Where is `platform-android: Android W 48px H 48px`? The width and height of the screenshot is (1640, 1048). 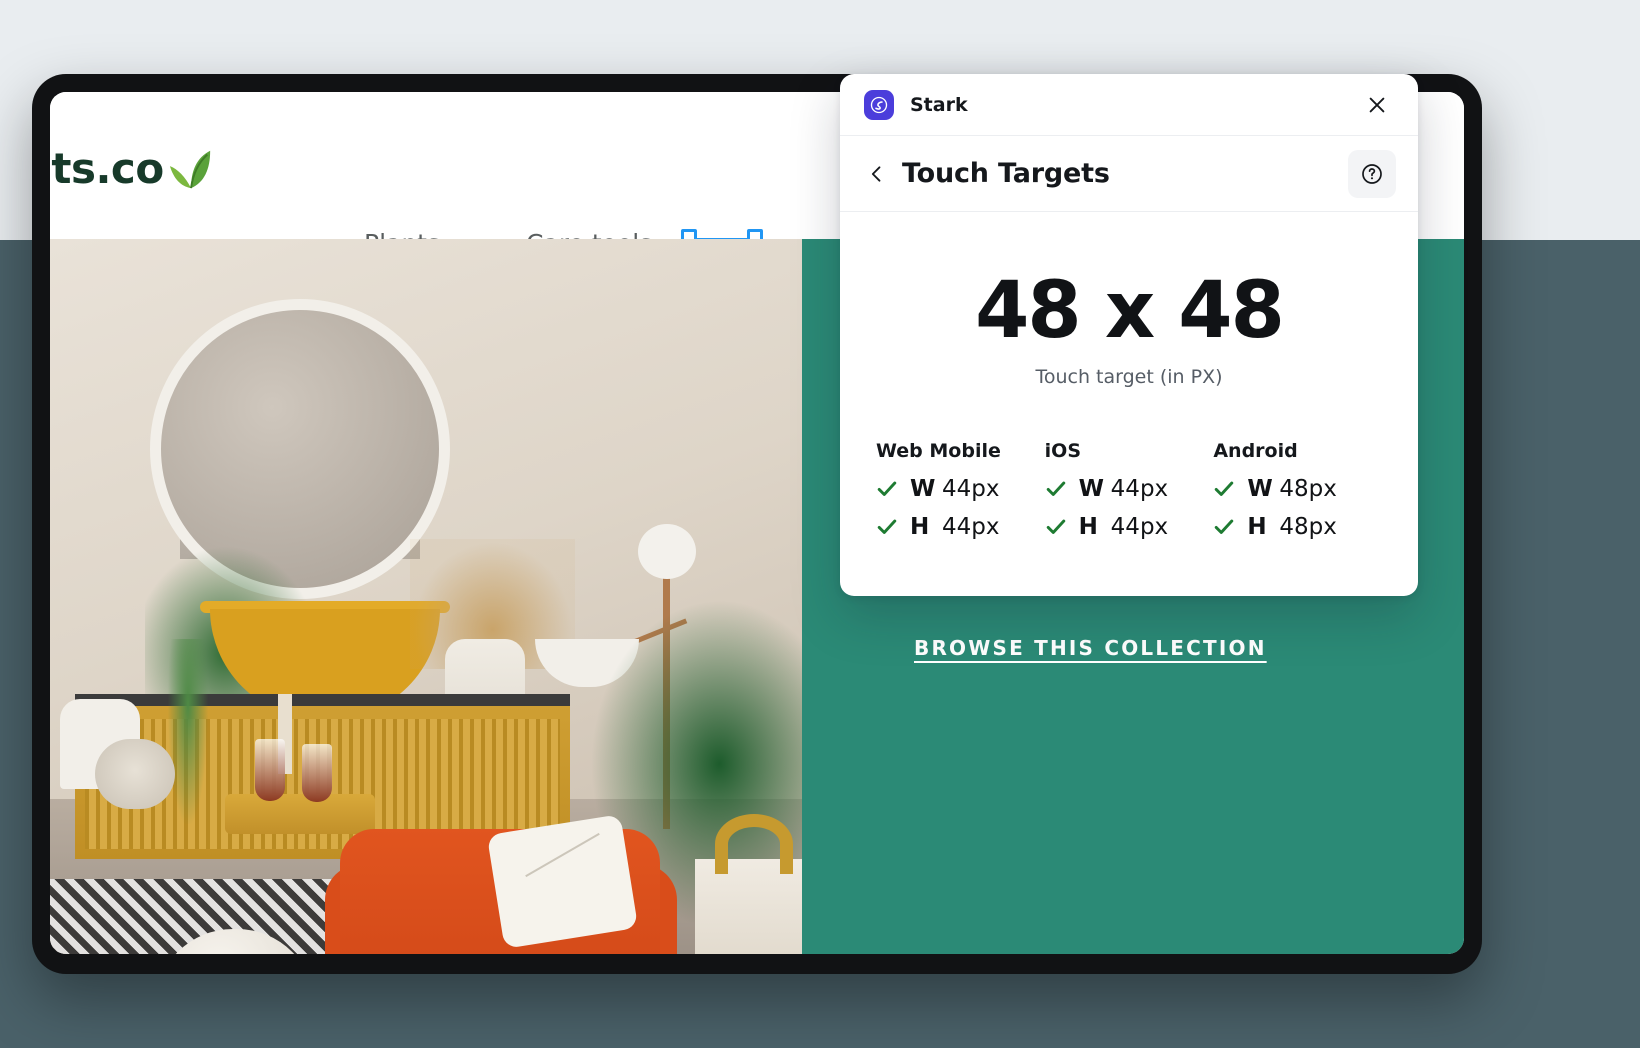 platform-android: Android W 48px H 48px is located at coordinates (1297, 496).